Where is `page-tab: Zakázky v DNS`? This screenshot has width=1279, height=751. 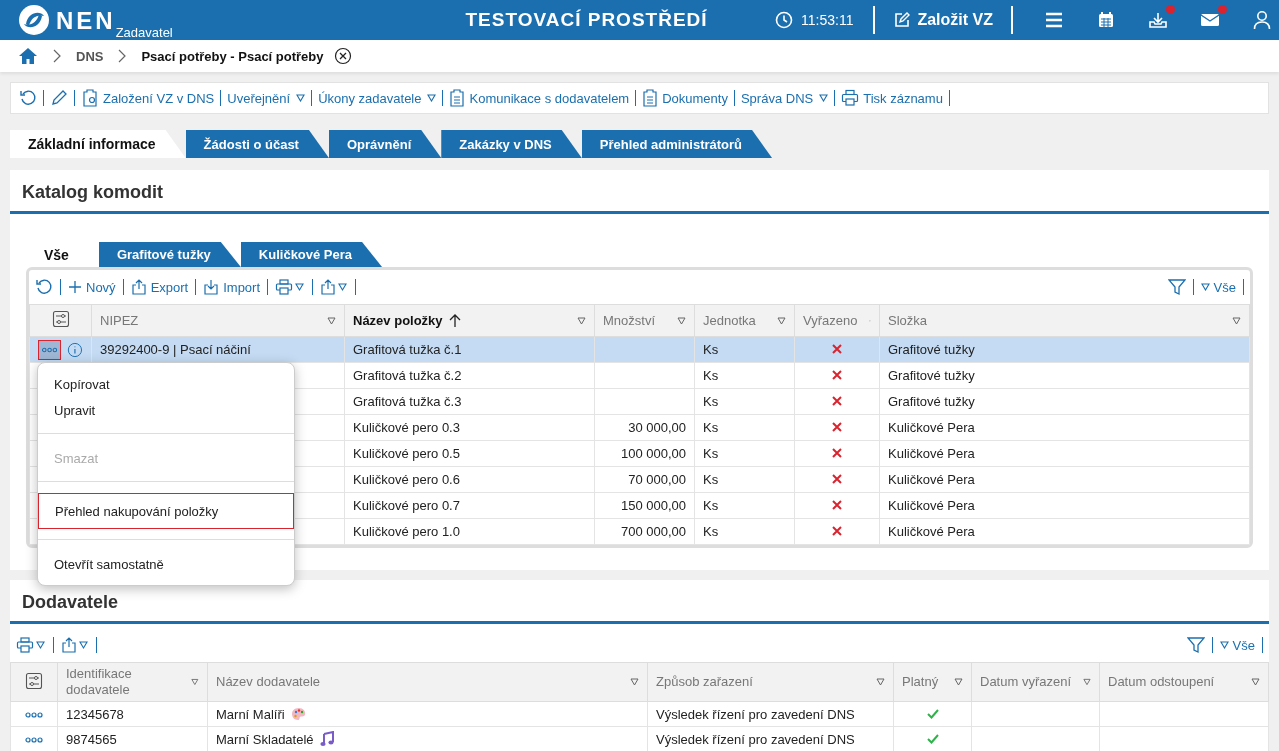 page-tab: Zakázky v DNS is located at coordinates (511, 144).